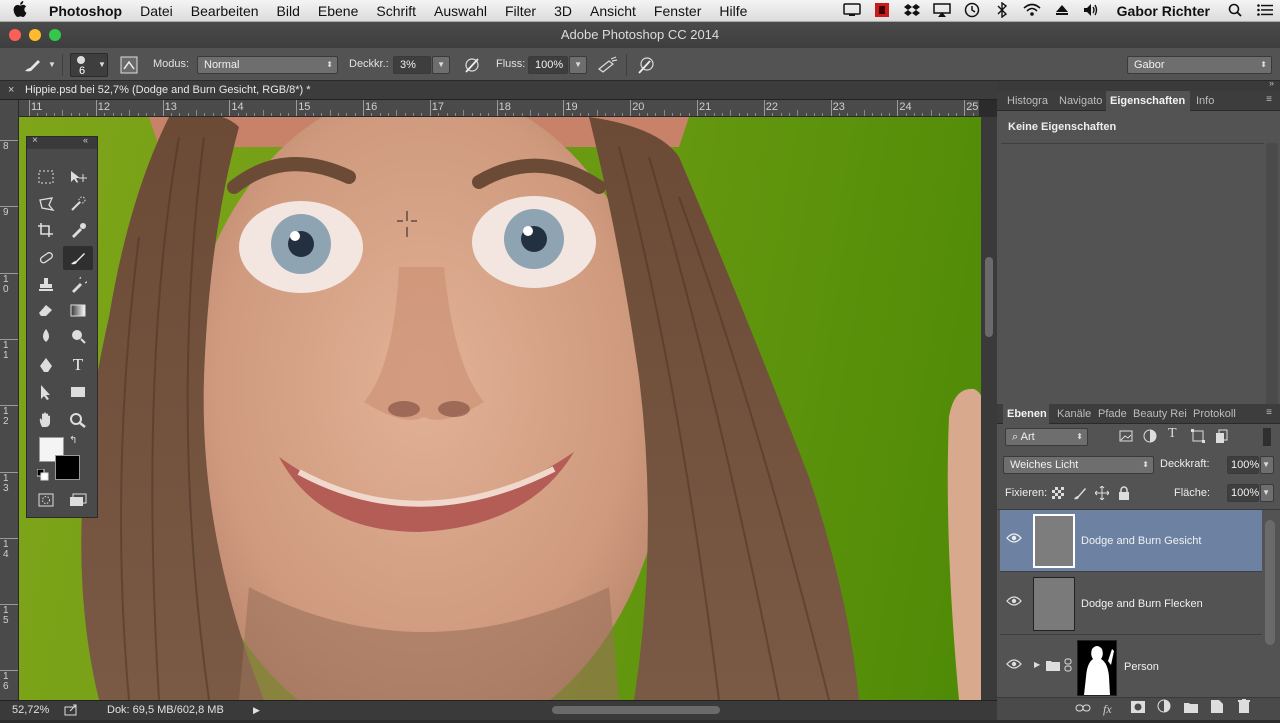  Describe the element at coordinates (20, 10) in the screenshot. I see `apple-icon` at that location.